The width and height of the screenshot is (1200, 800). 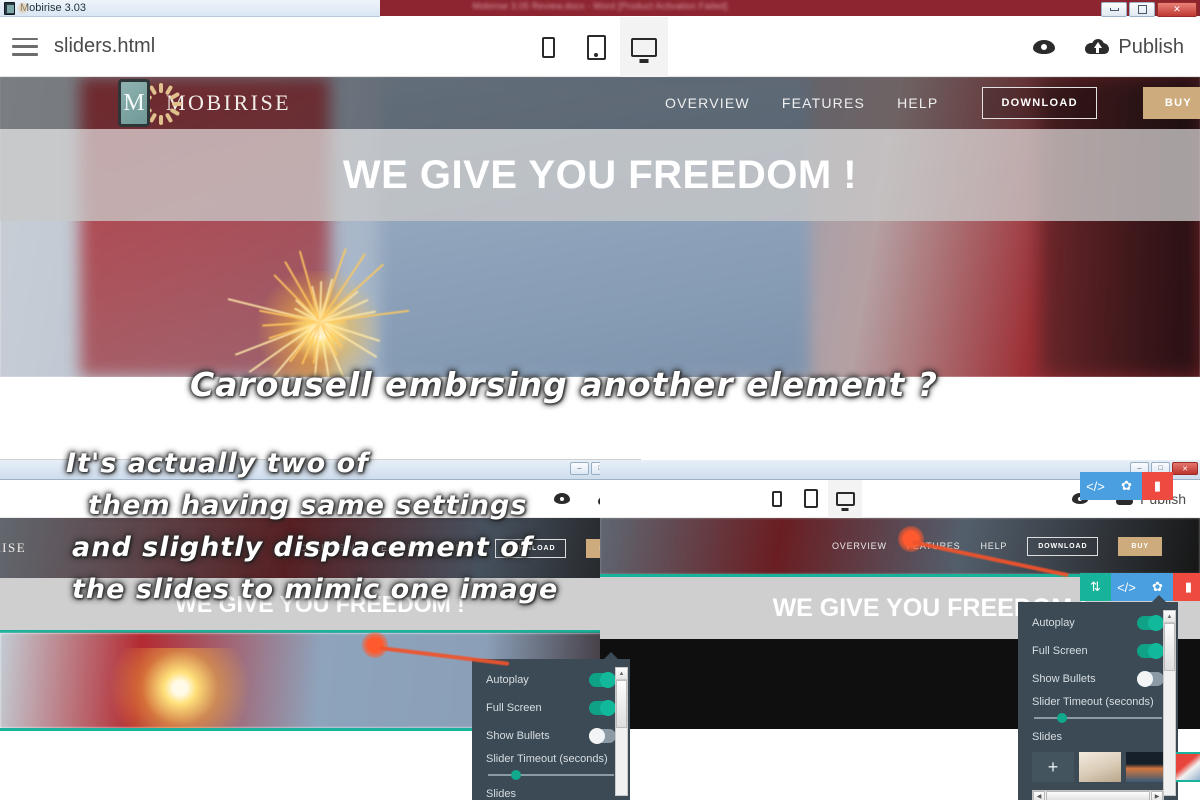 I want to click on slide-thumb-1b, so click(x=1100, y=767).